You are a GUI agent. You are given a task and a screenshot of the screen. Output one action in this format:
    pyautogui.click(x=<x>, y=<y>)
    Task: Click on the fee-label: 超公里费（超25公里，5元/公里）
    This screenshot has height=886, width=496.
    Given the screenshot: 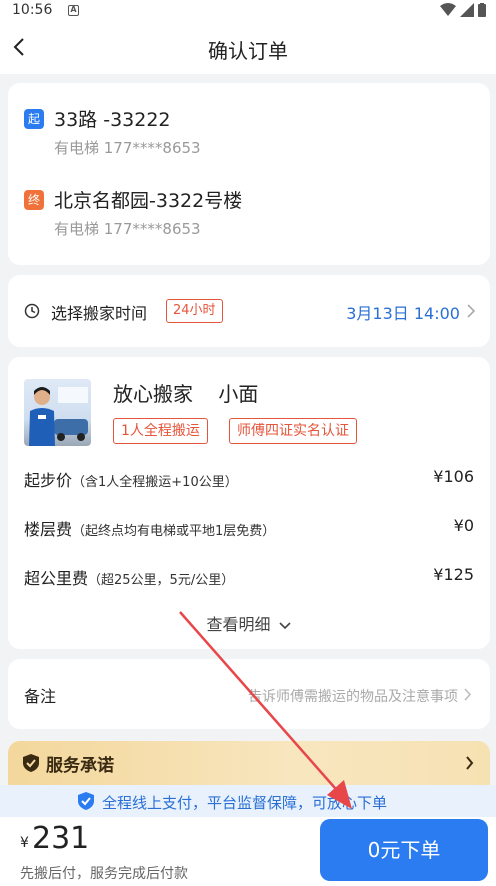 What is the action you would take?
    pyautogui.click(x=129, y=578)
    